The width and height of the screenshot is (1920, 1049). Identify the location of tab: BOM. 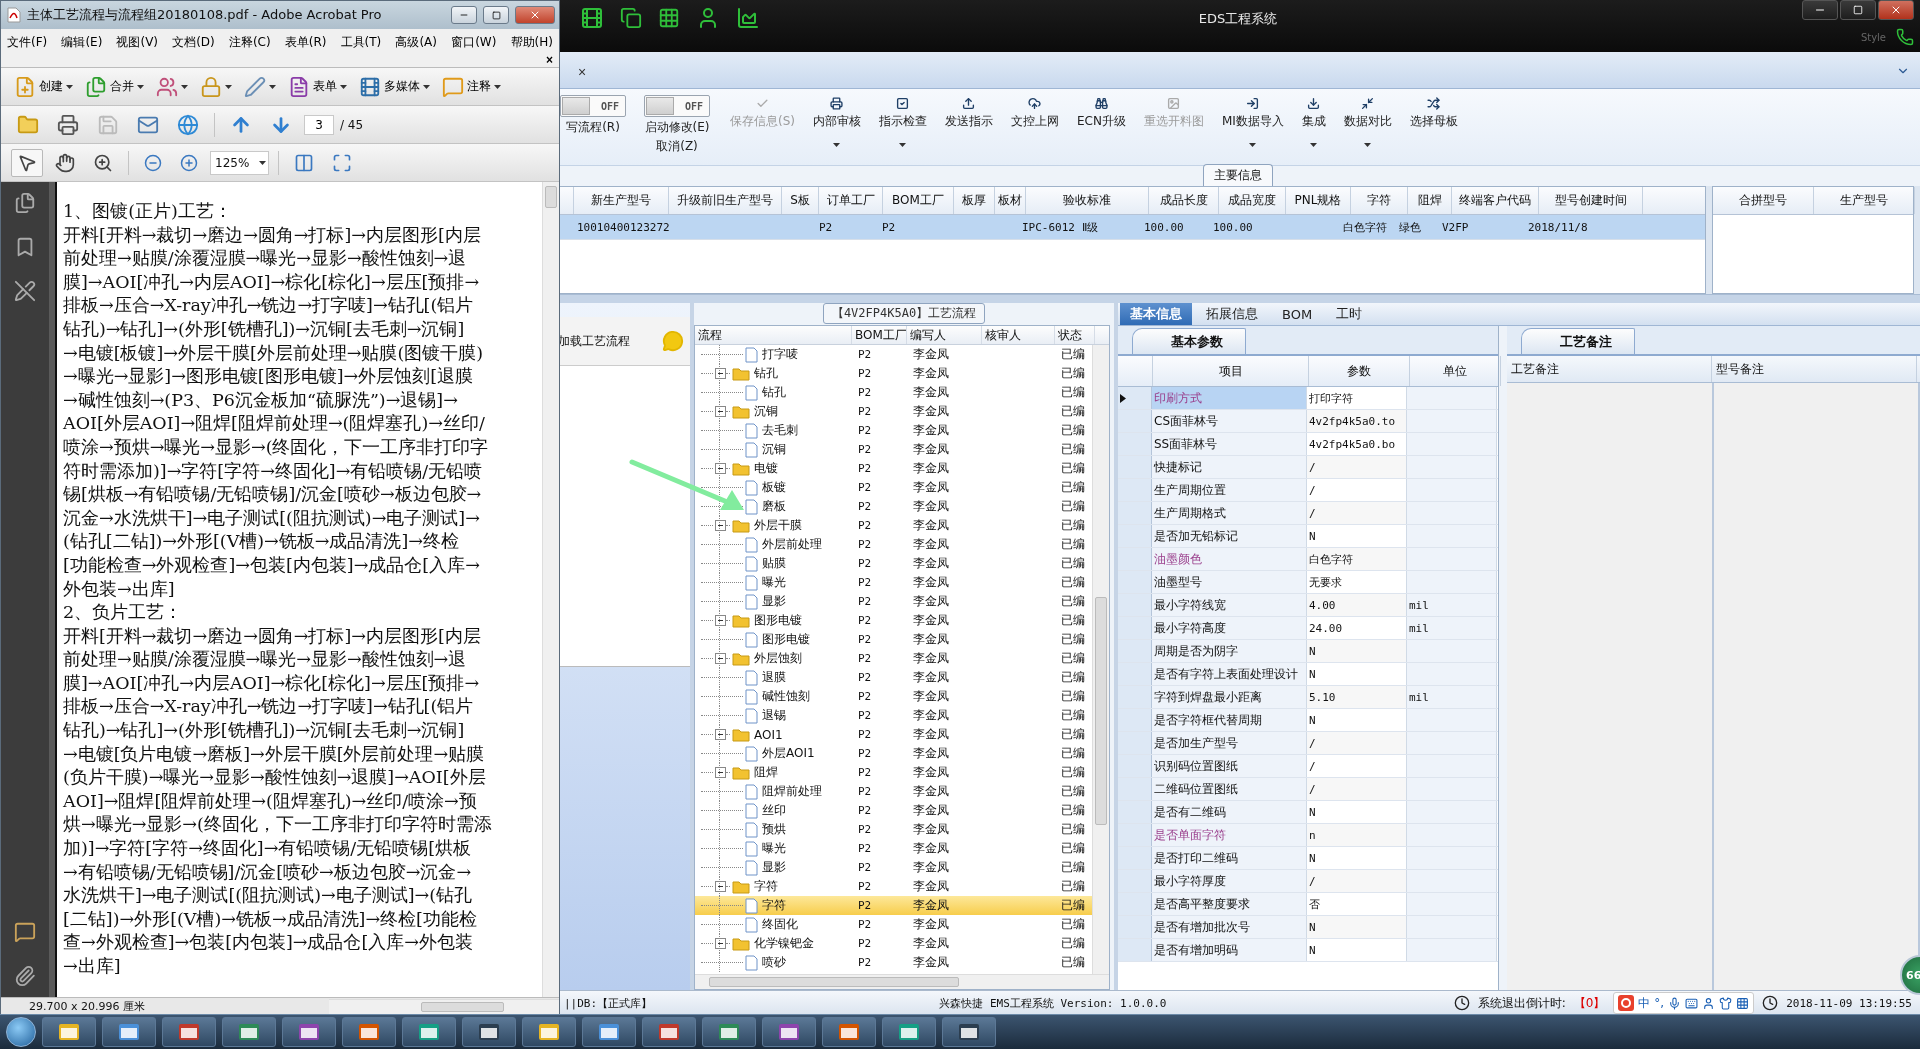
(1297, 314).